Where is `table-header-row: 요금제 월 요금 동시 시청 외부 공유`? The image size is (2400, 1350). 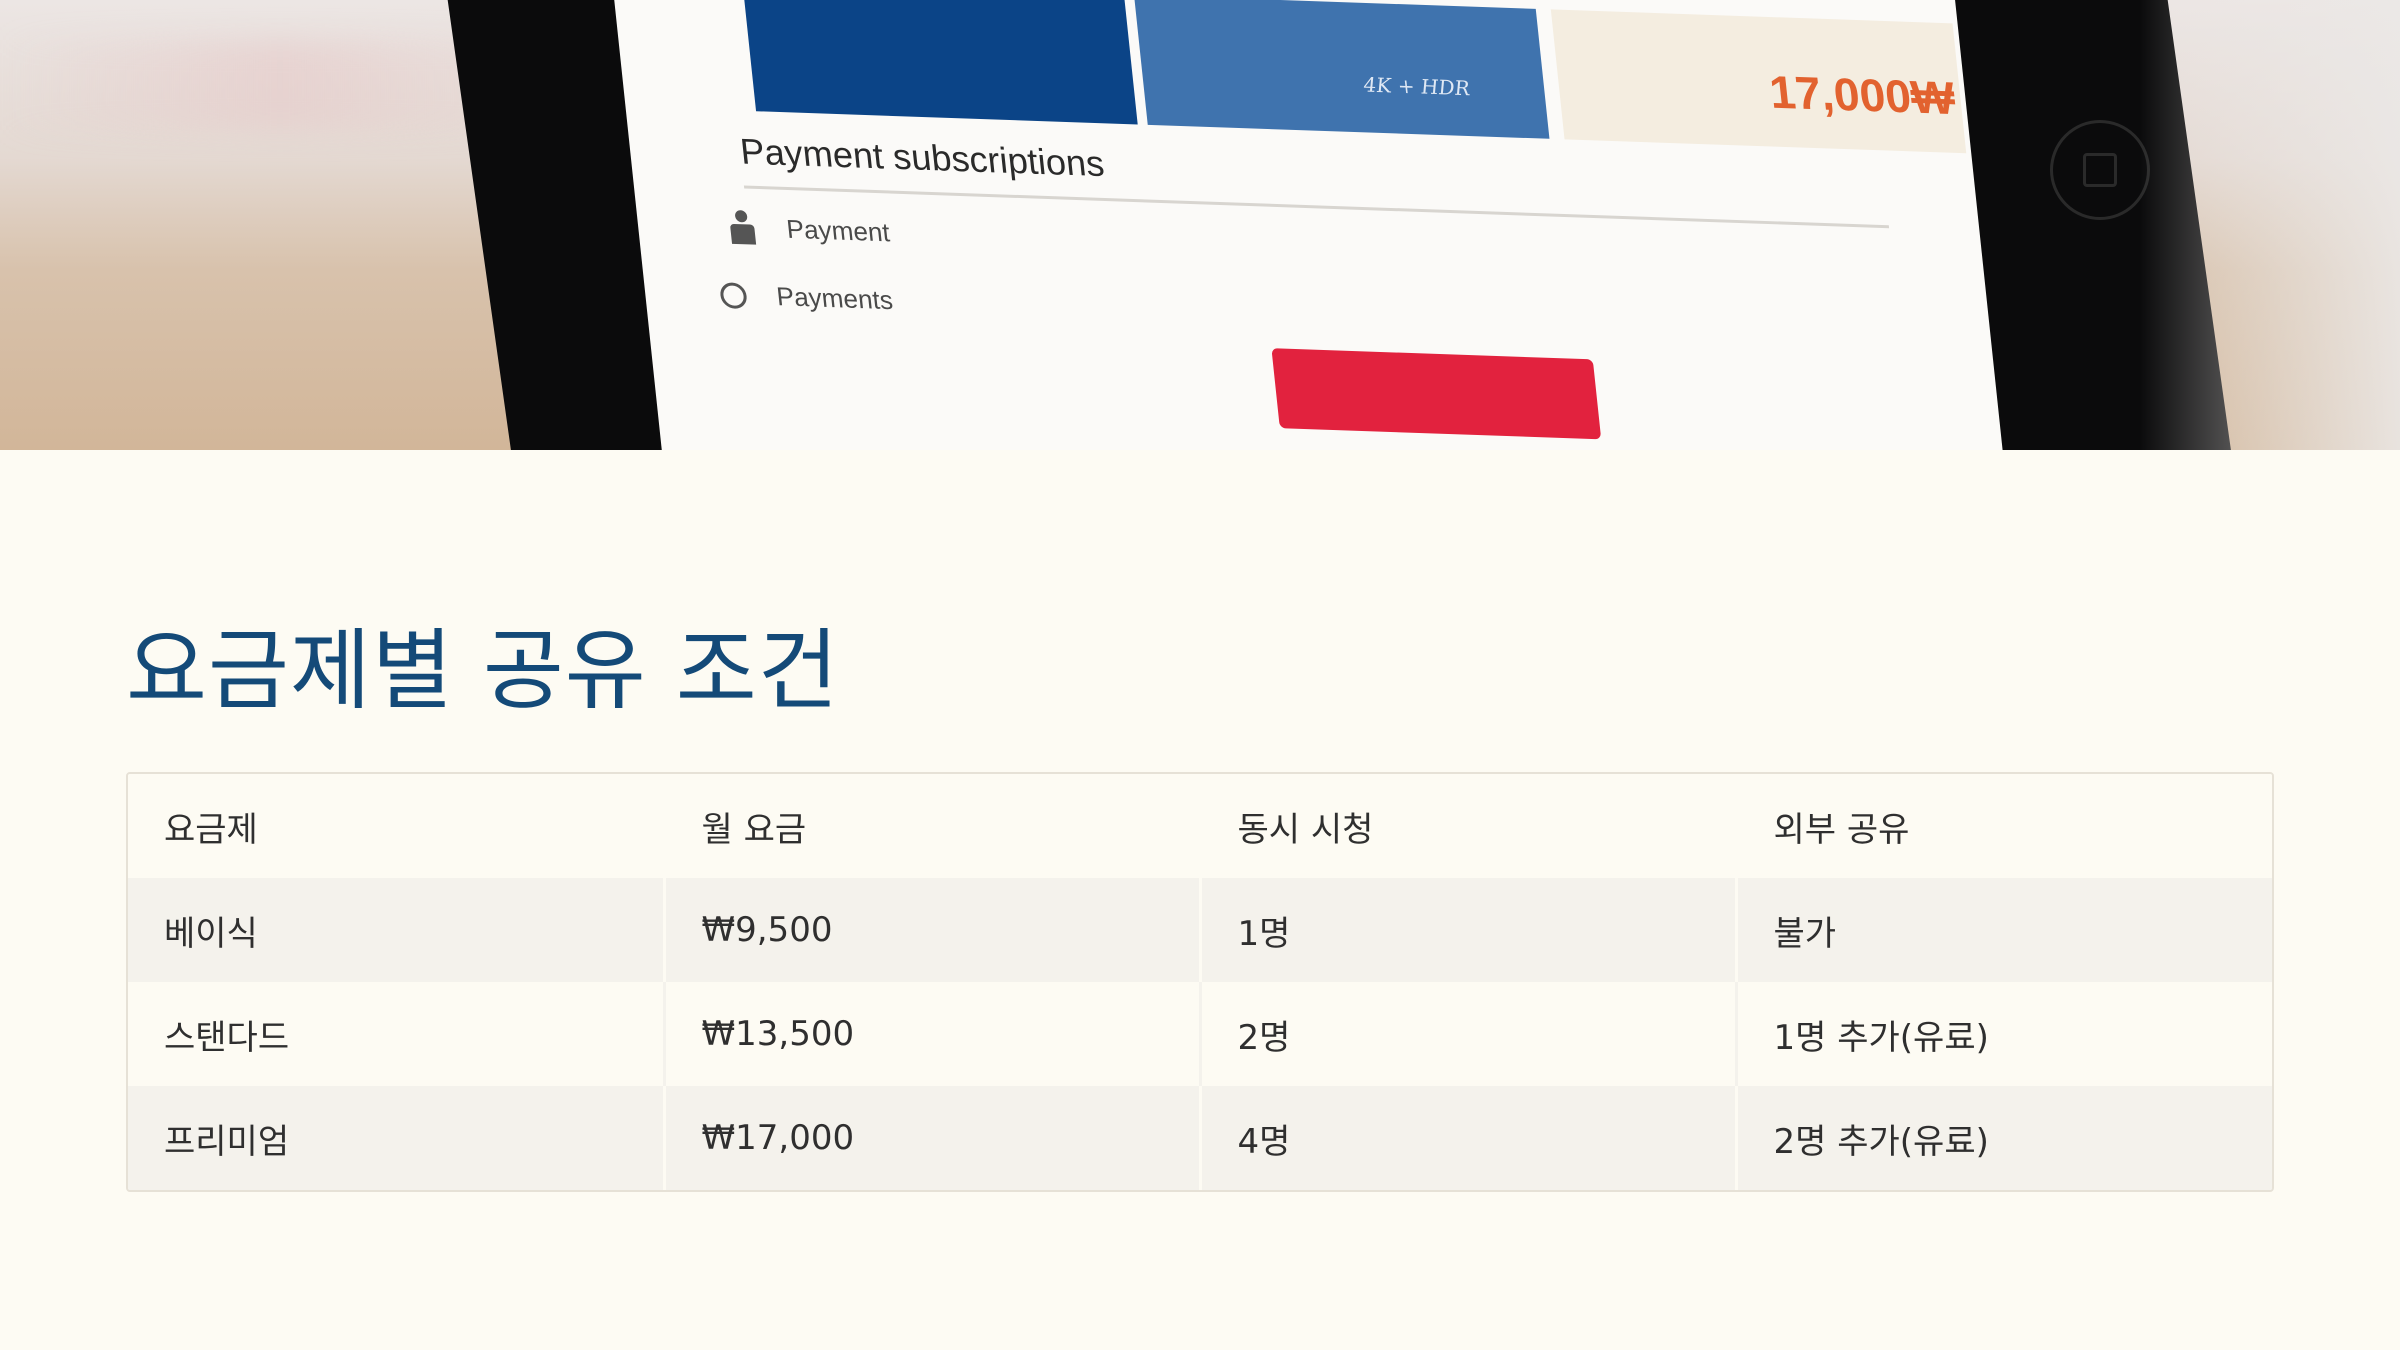
table-header-row: 요금제 월 요금 동시 시청 외부 공유 is located at coordinates (1200, 826).